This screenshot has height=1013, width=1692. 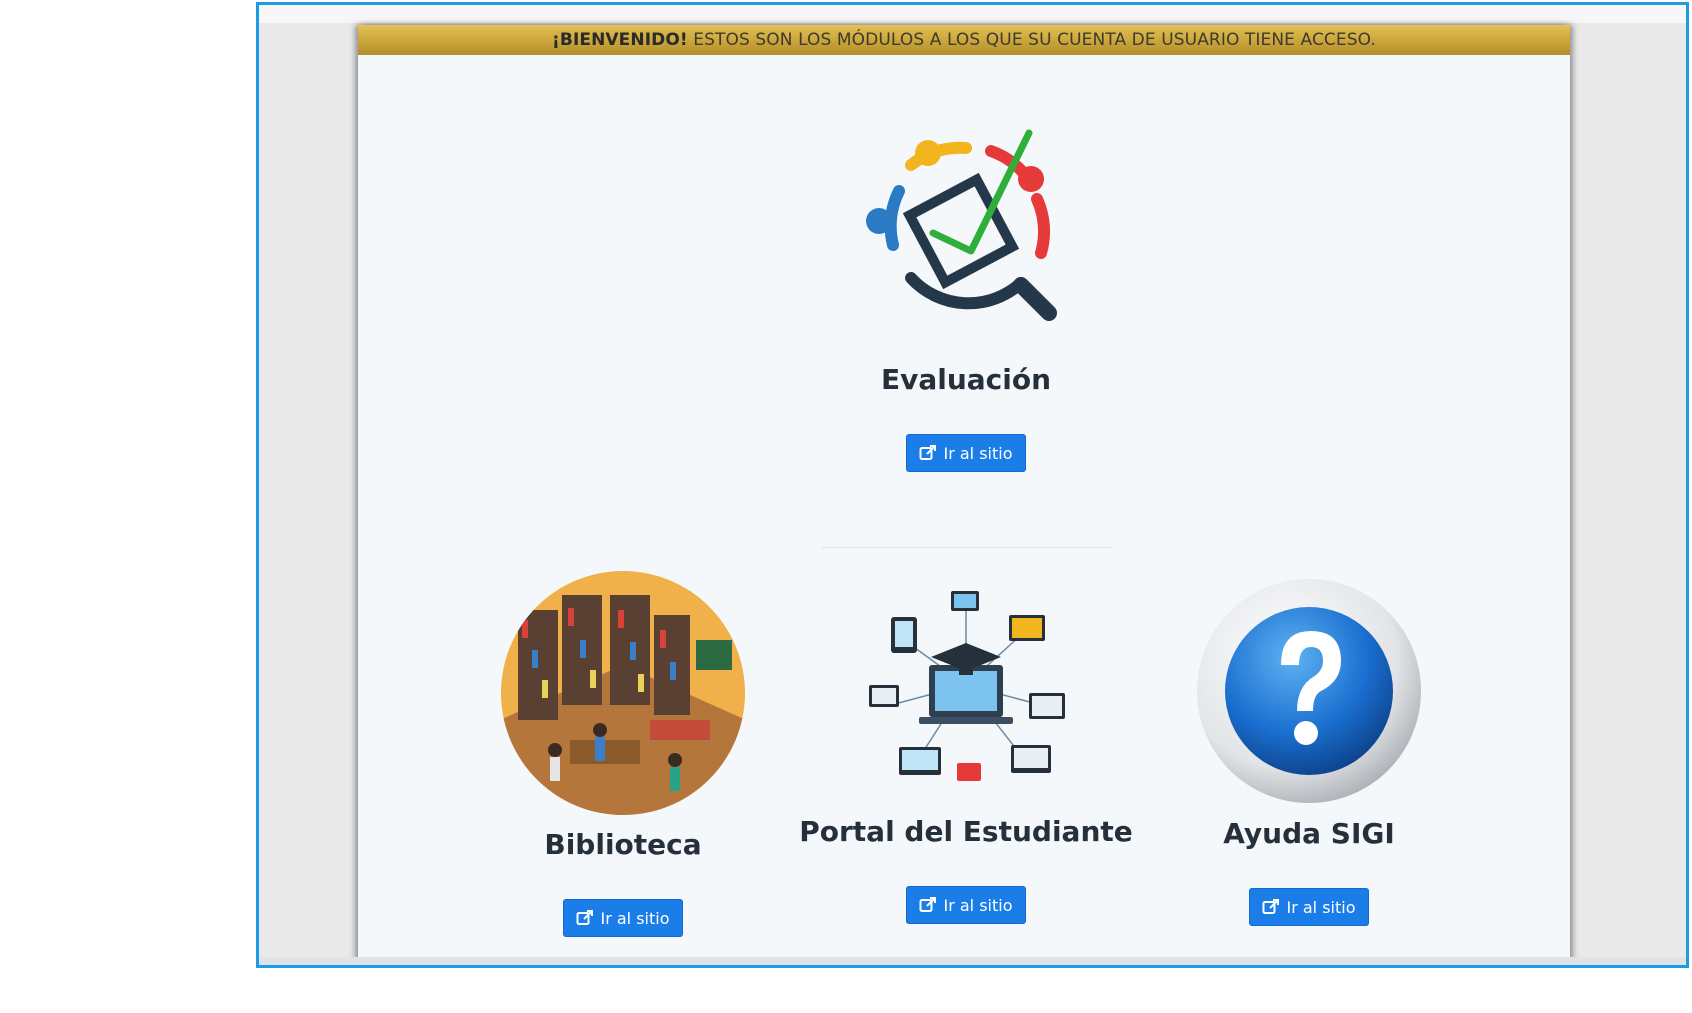 I want to click on welcome-bold: ¡BIENVENIDO!, so click(x=620, y=40).